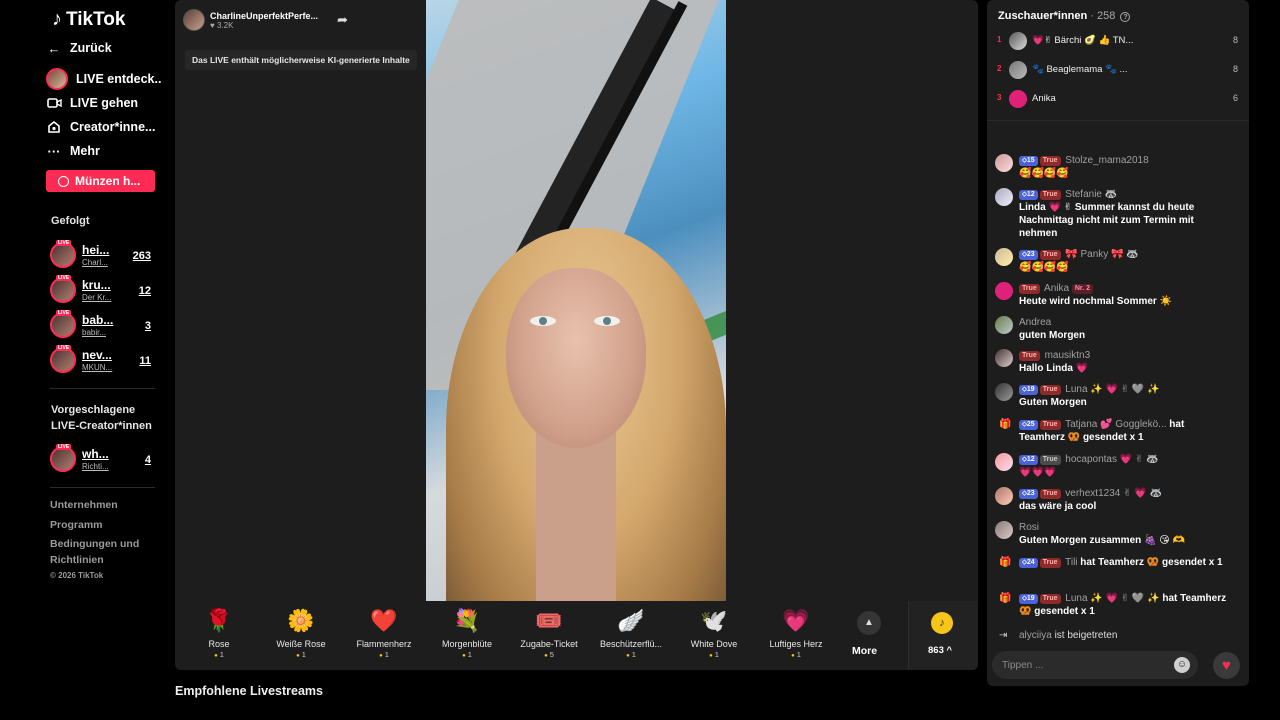 Image resolution: width=1280 pixels, height=720 pixels. What do you see at coordinates (92, 103) in the screenshot?
I see `nav-go-live: LIVE gehen` at bounding box center [92, 103].